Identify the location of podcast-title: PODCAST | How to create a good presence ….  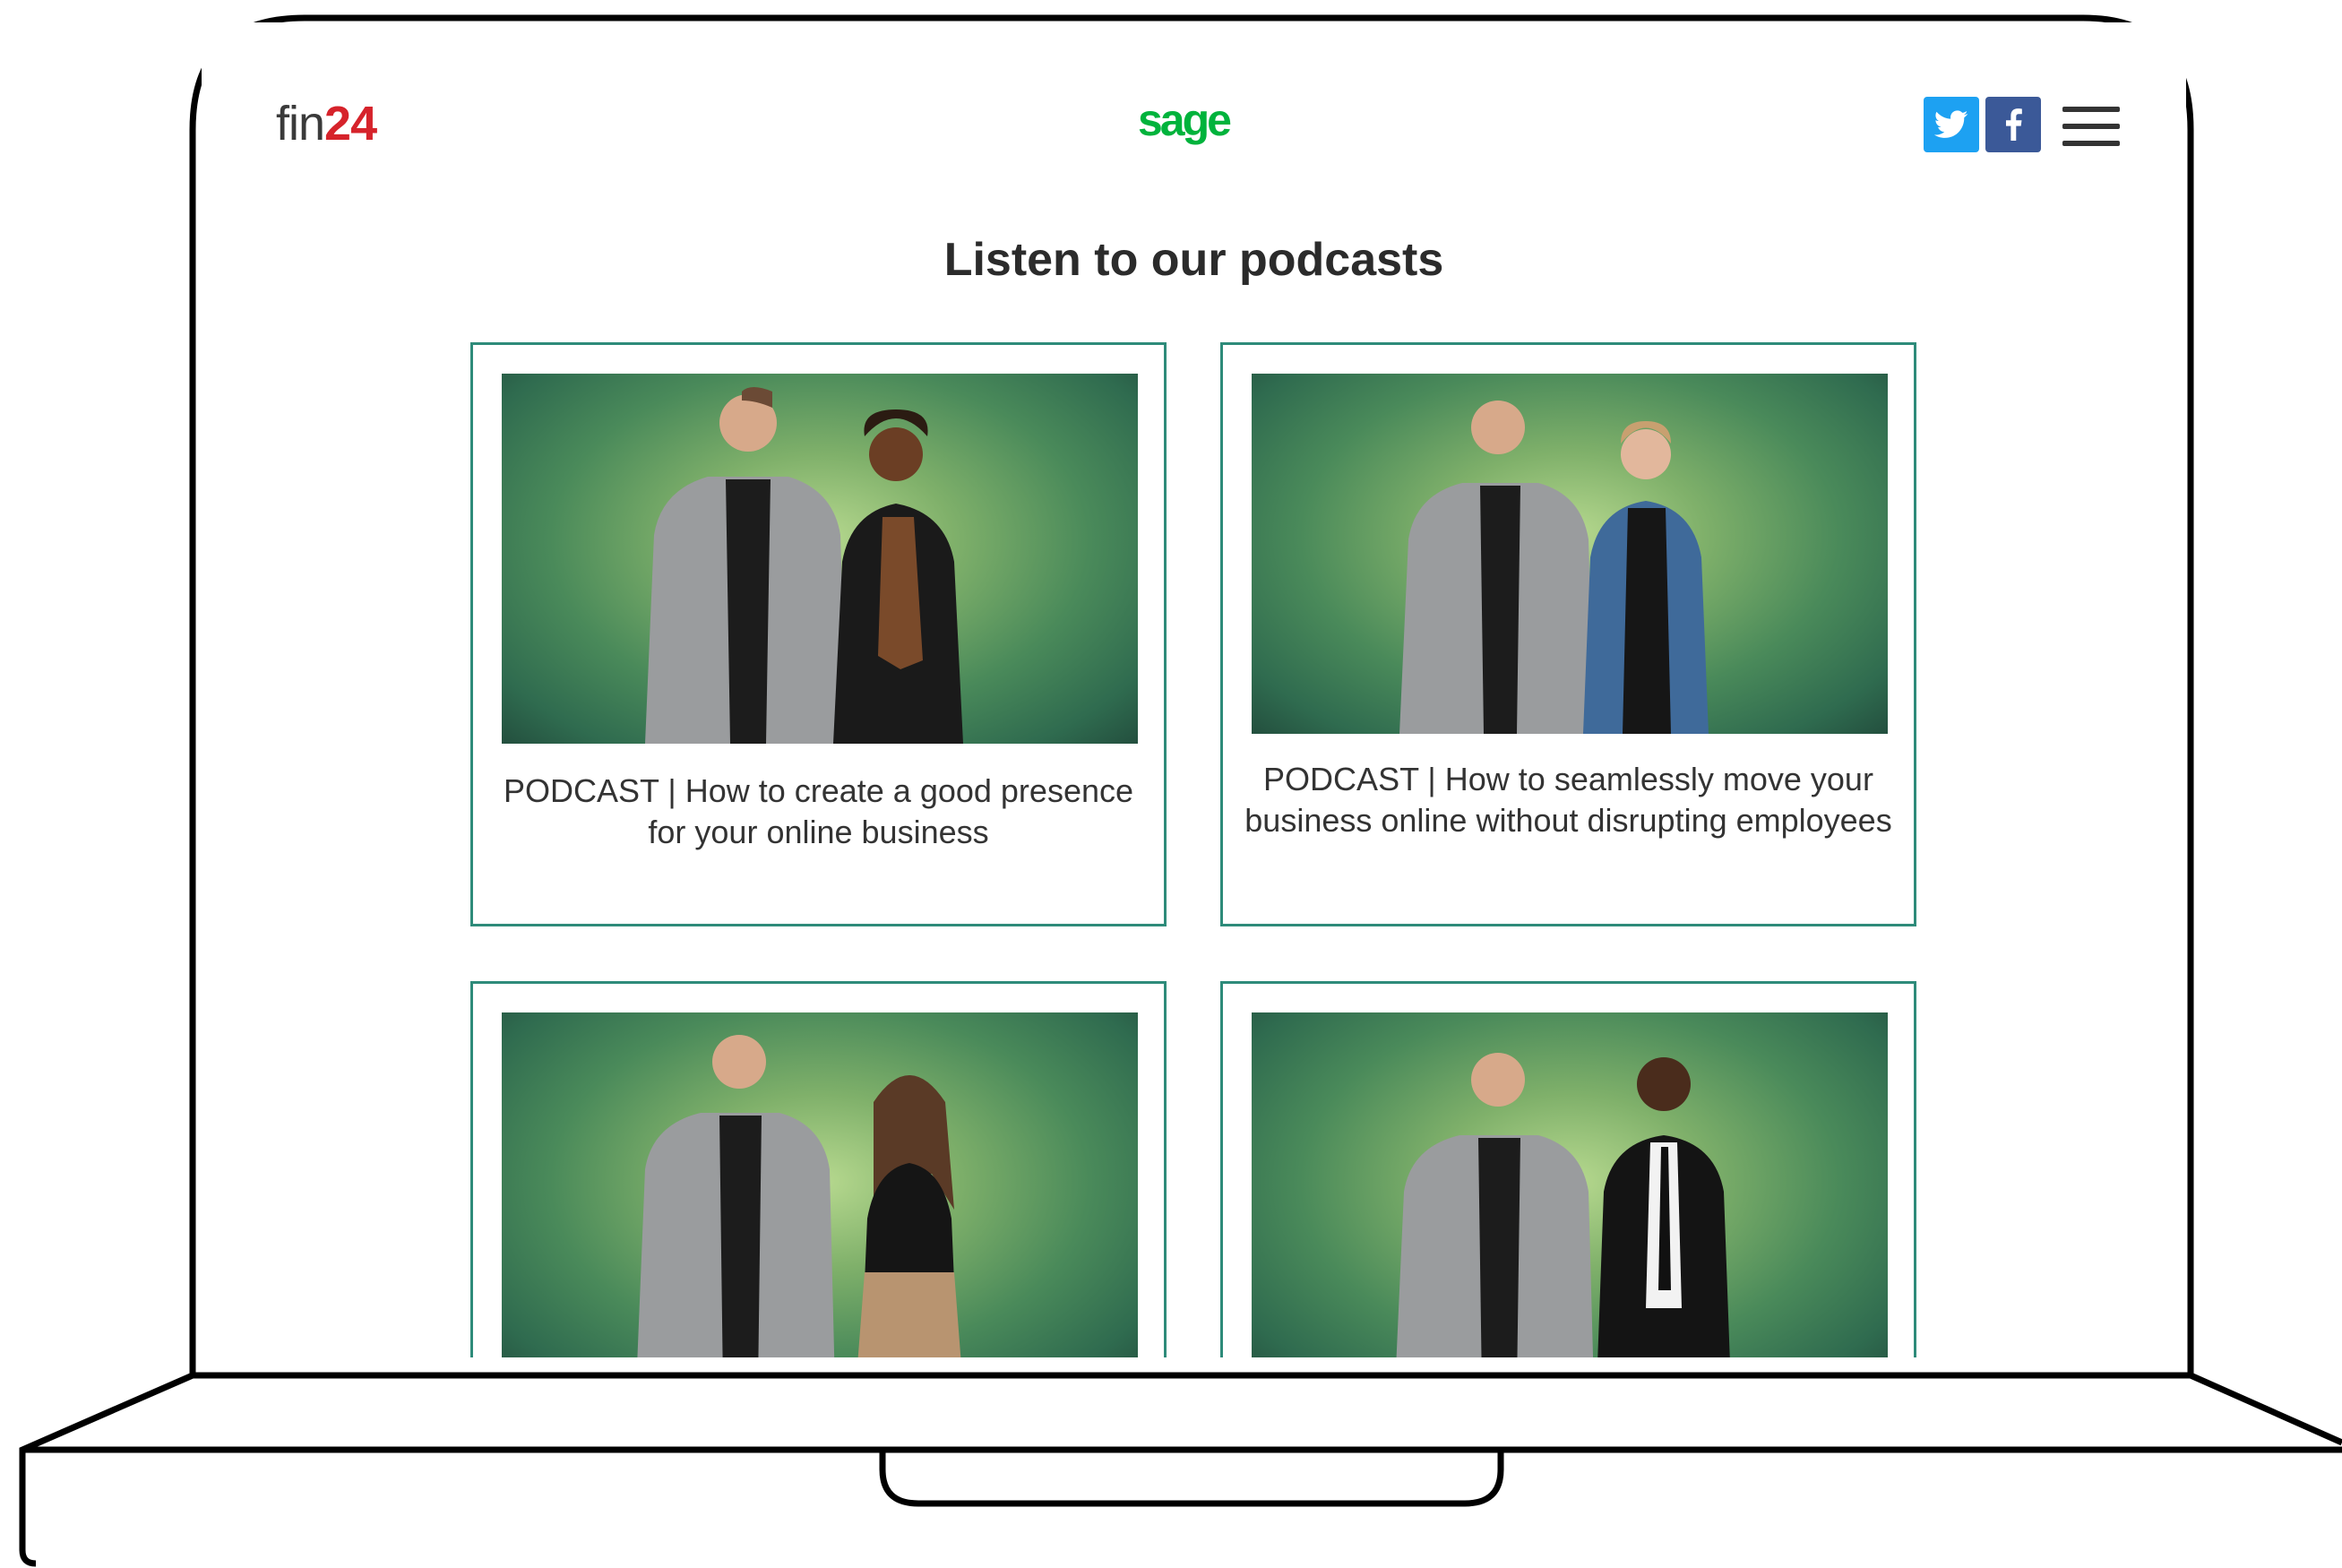
(818, 812).